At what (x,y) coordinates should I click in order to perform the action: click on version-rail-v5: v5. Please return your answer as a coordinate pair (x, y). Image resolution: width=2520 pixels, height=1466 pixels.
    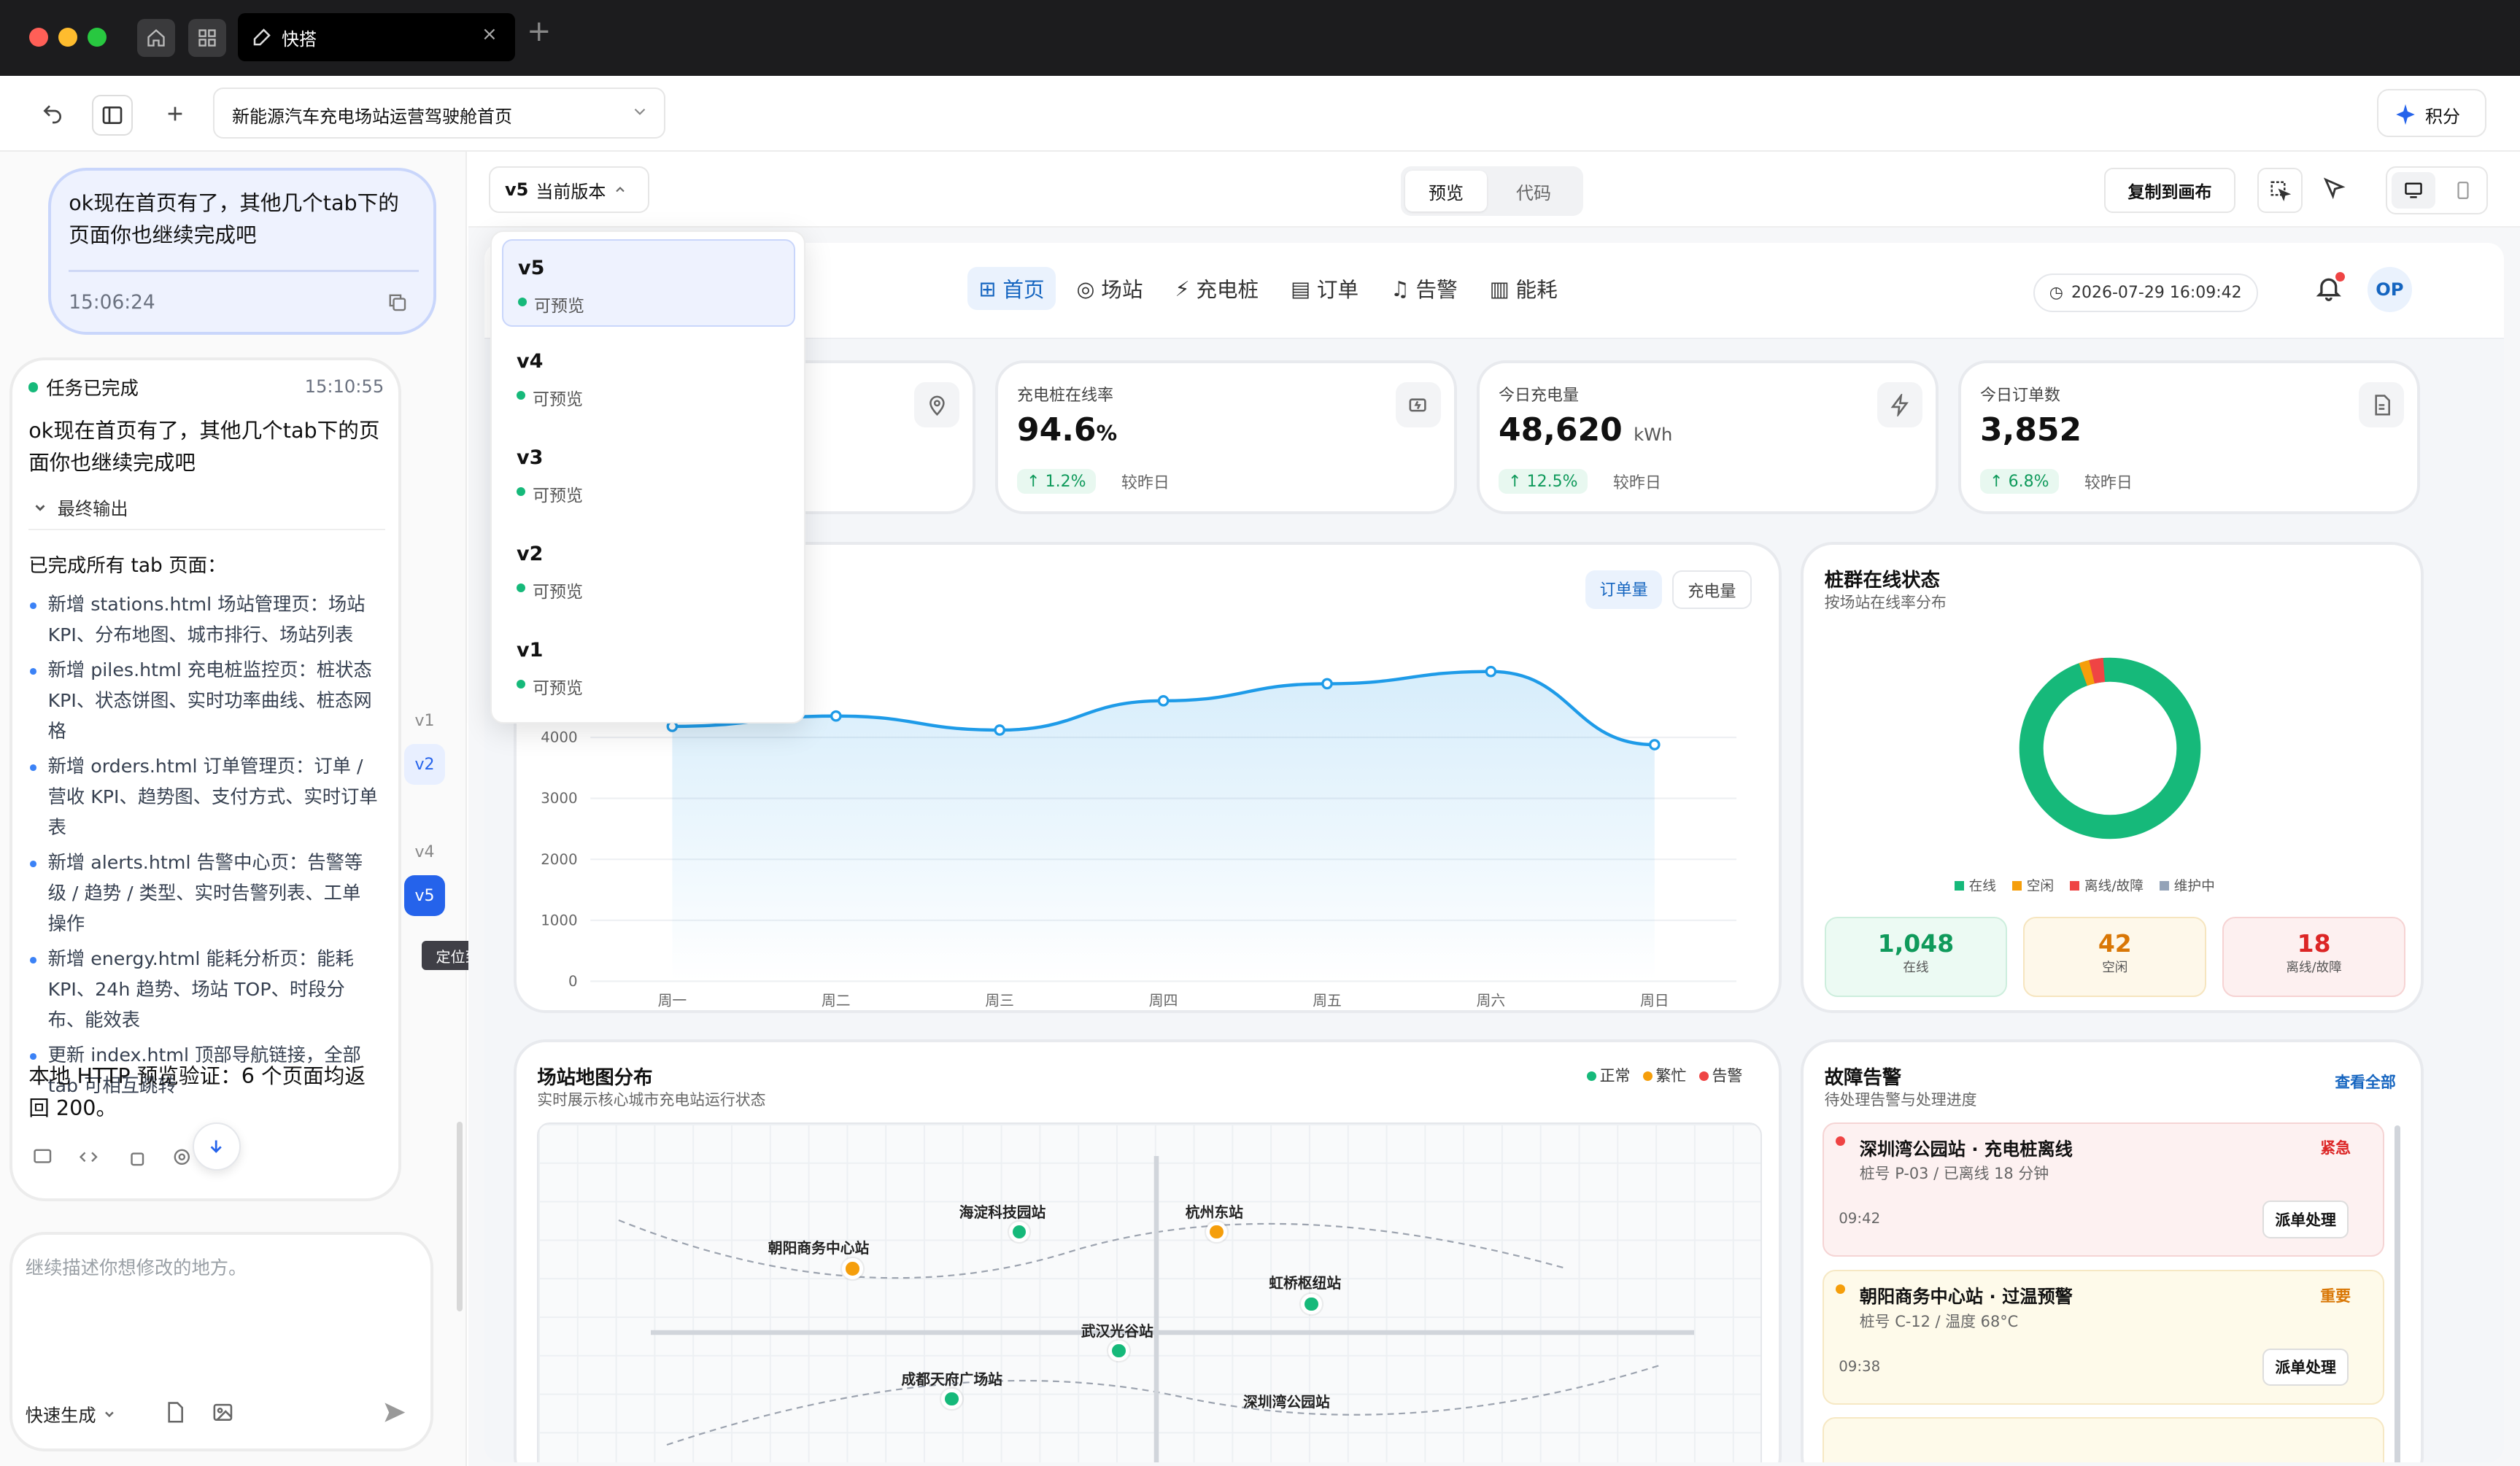
    Looking at the image, I should click on (425, 895).